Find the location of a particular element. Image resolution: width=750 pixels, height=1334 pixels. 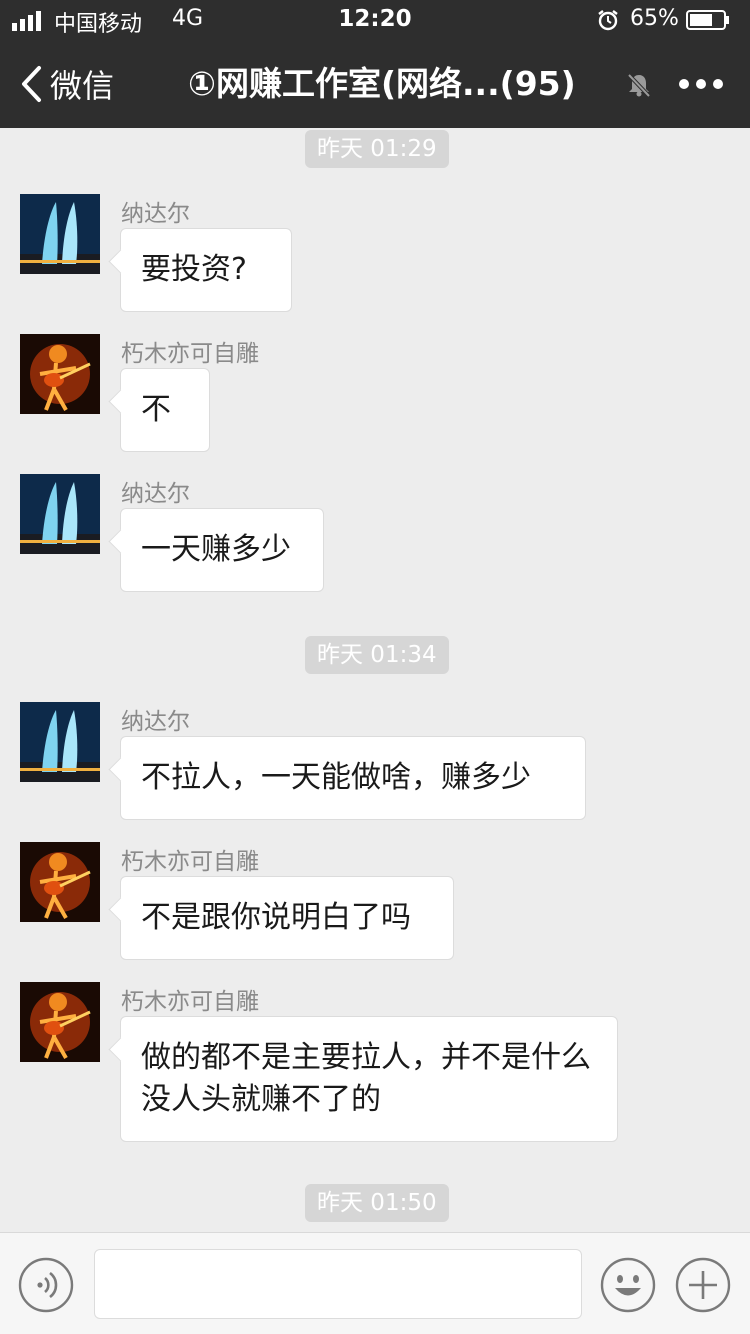

timestamp: 昨天 01:34 is located at coordinates (377, 655).